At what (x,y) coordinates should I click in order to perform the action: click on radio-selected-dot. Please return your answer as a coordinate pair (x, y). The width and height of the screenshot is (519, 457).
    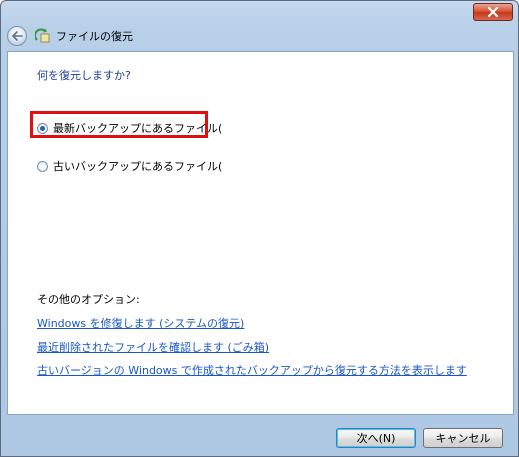
    Looking at the image, I should click on (42, 128).